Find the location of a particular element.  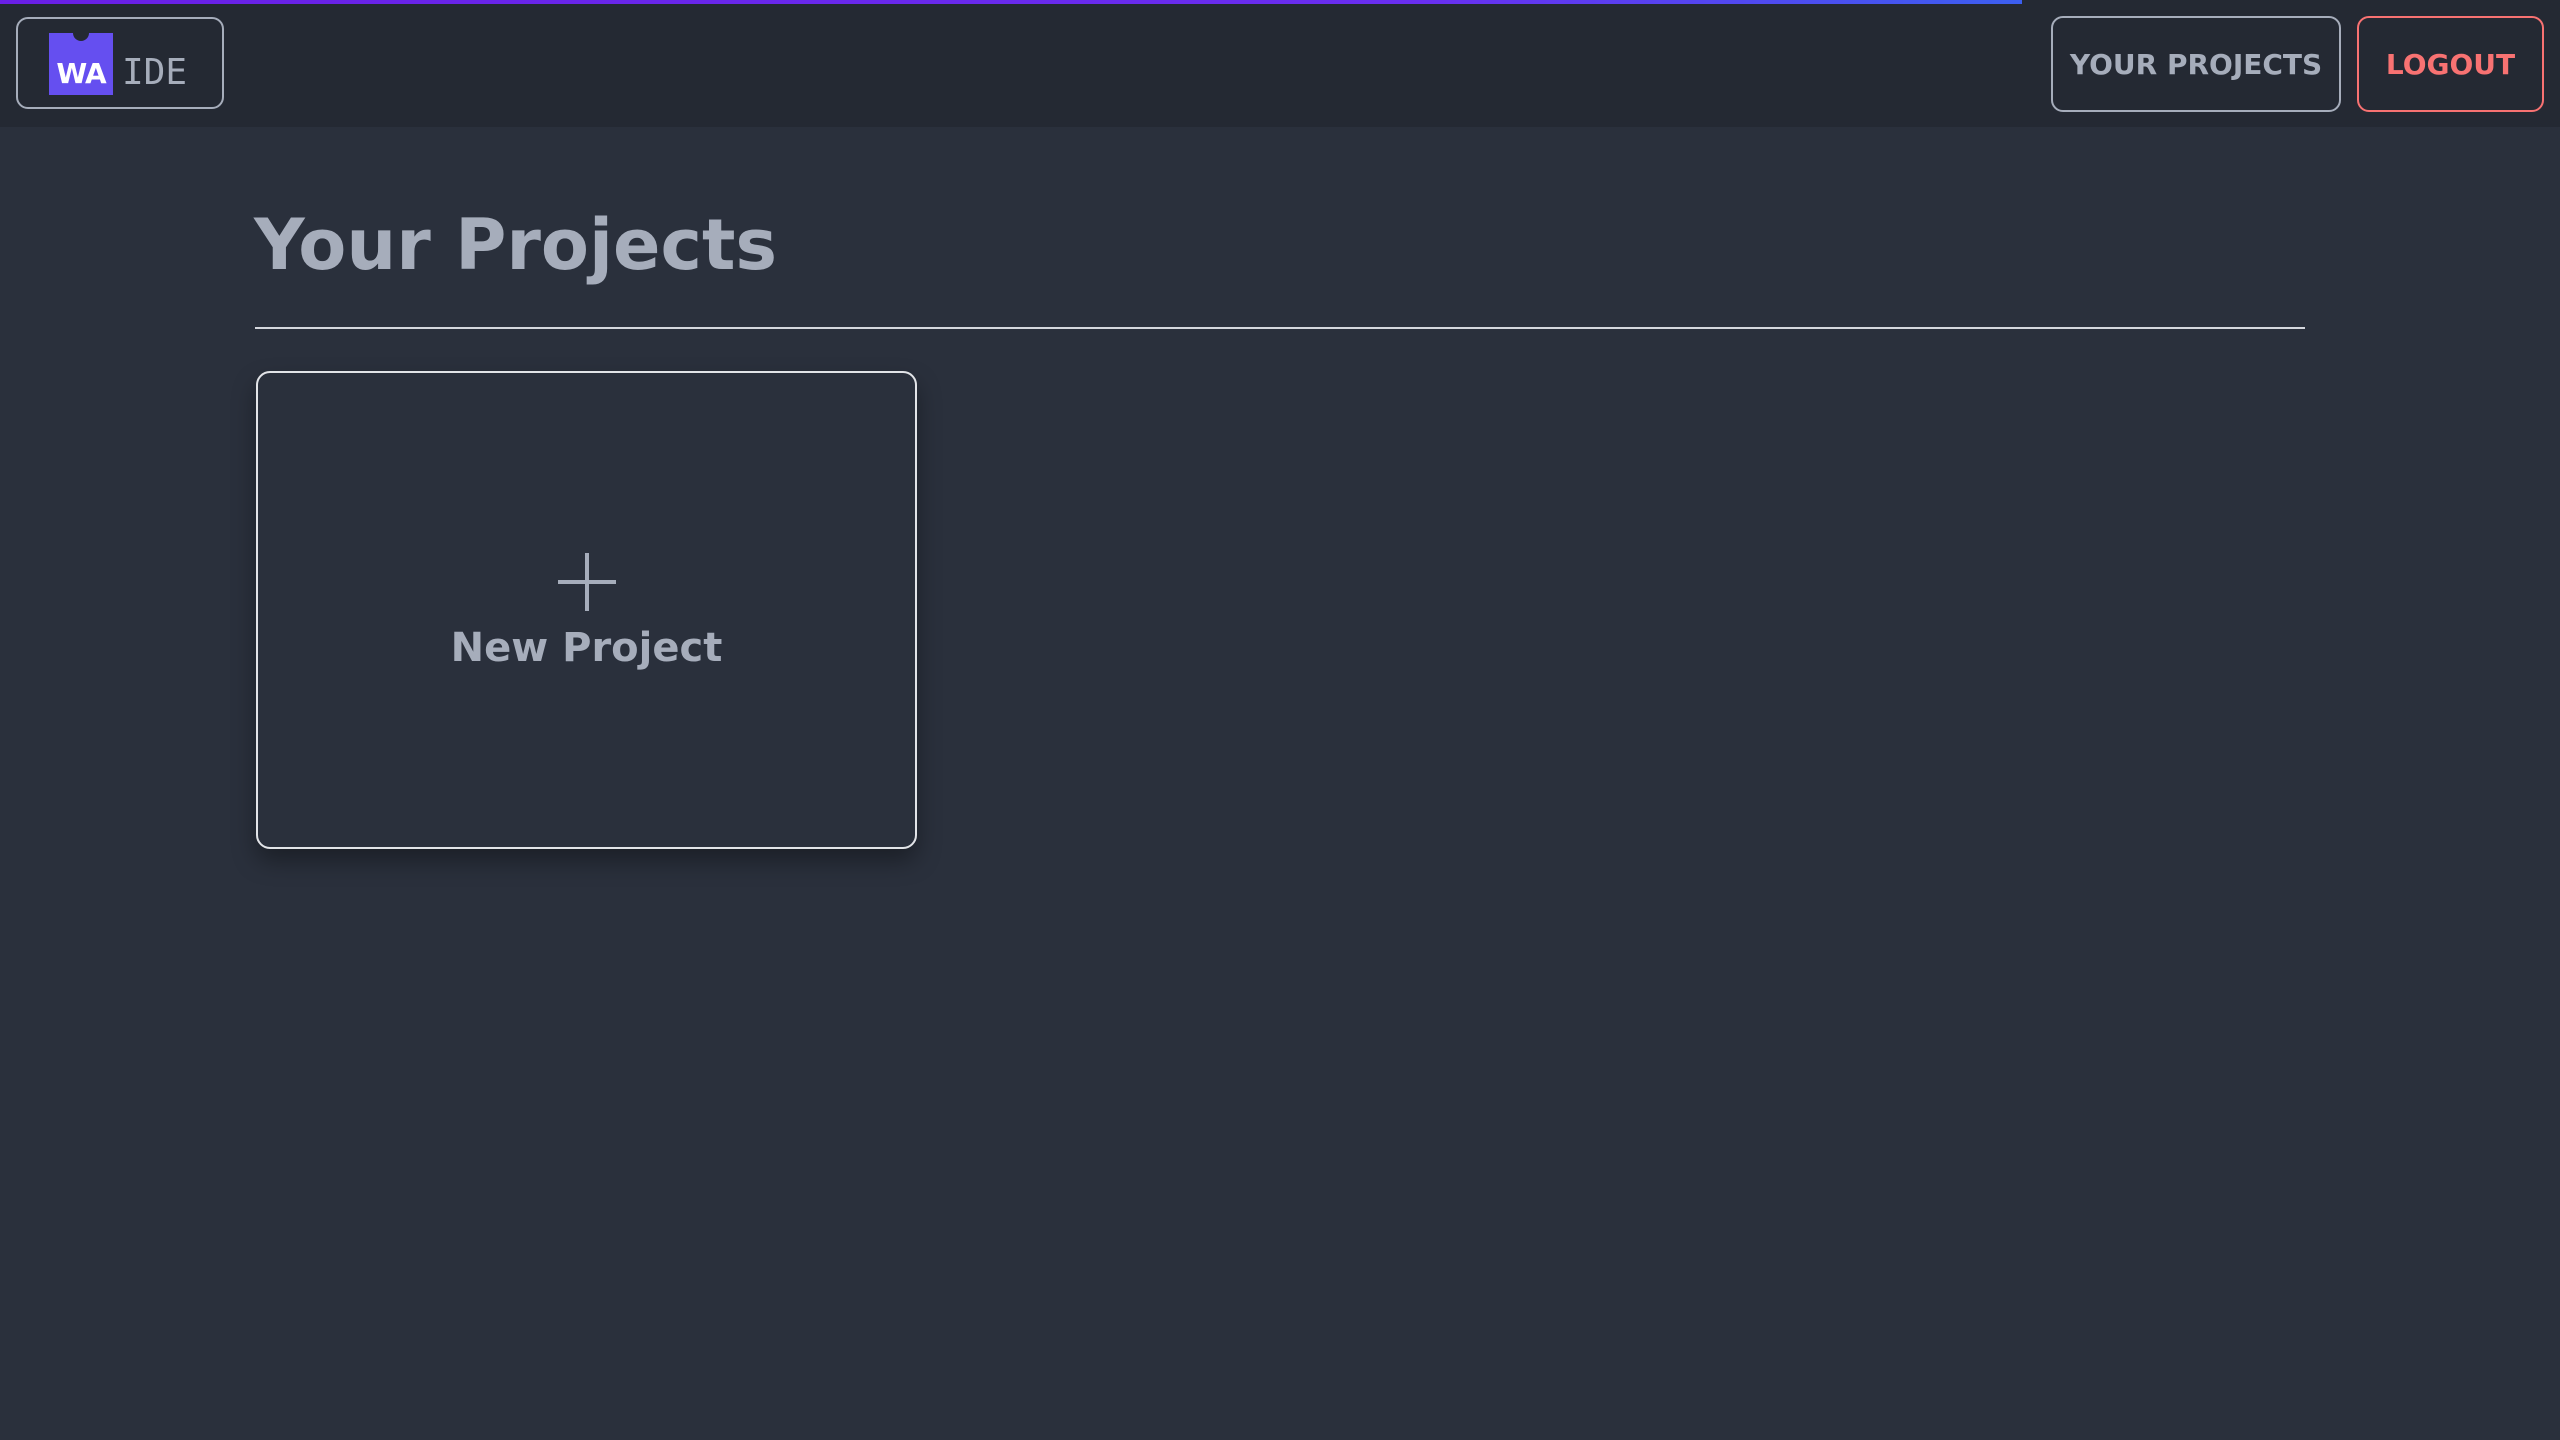

plus-icon is located at coordinates (587, 582).